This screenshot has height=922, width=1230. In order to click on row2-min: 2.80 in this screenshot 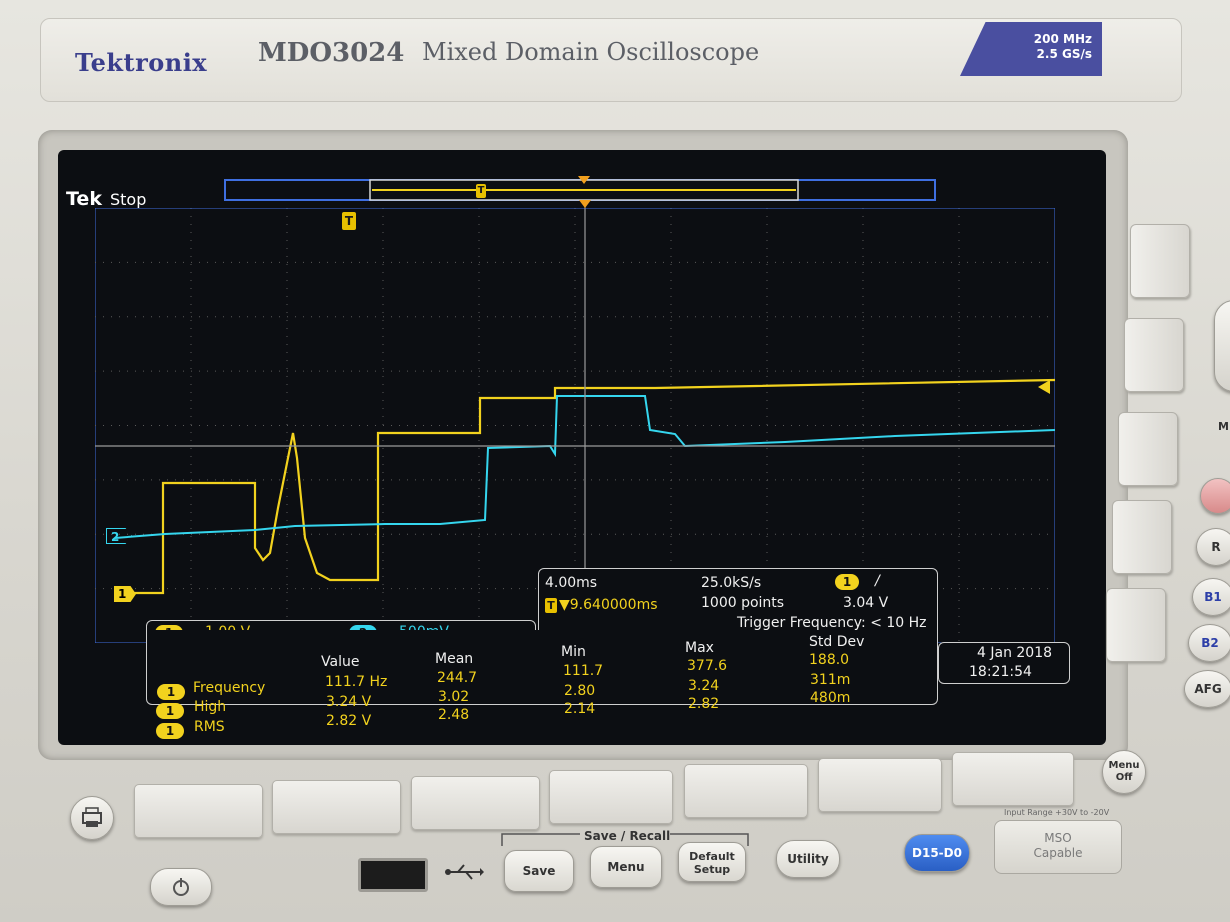, I will do `click(580, 691)`.